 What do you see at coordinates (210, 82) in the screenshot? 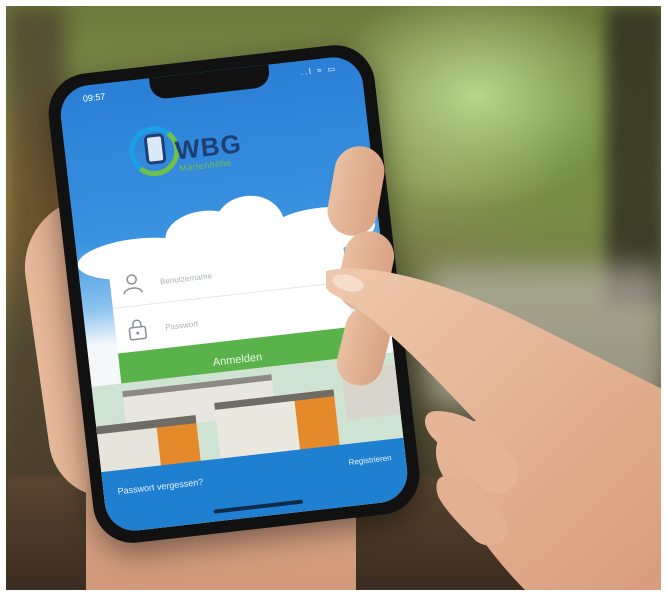
I see `phone-notch` at bounding box center [210, 82].